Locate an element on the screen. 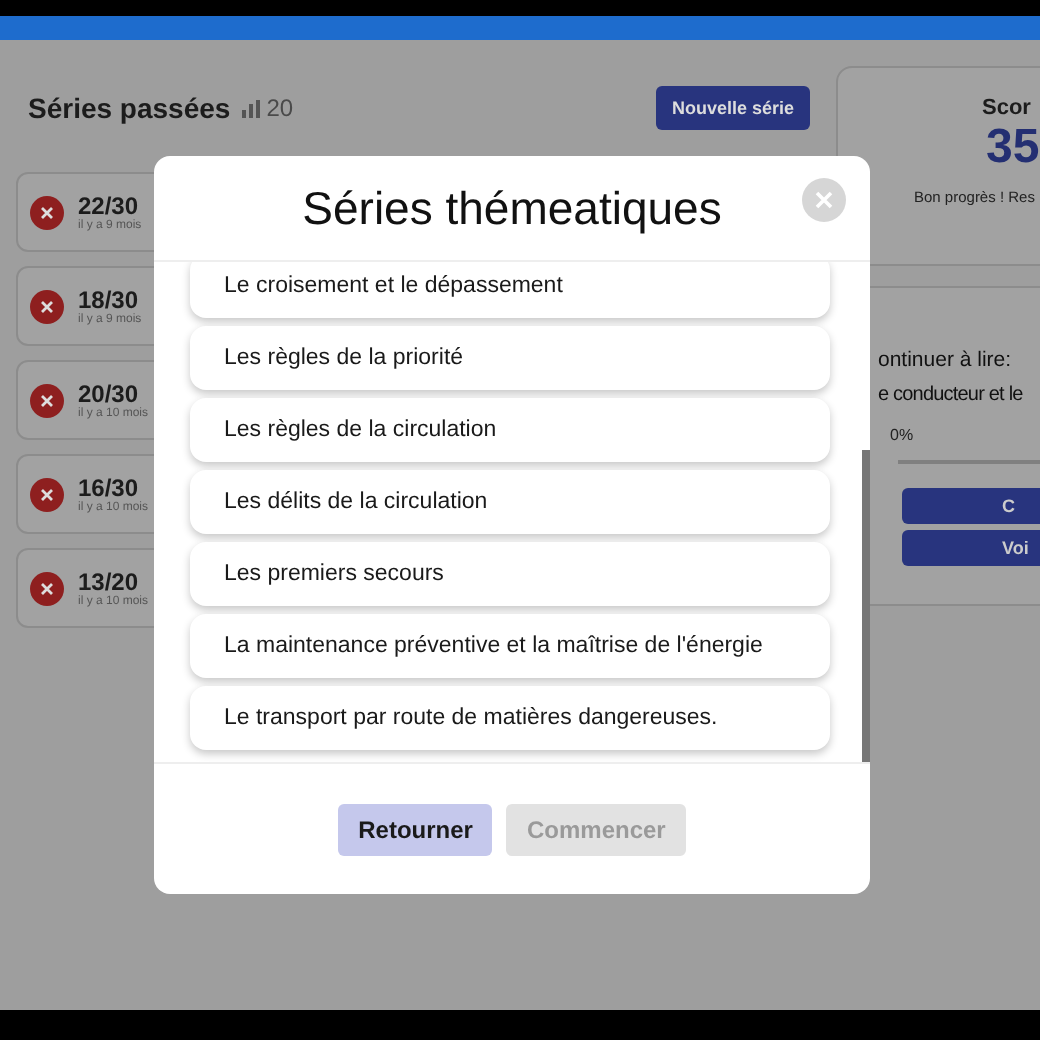 This screenshot has width=1040, height=1040. theme-item: Le transport par route de matières dangereuses. is located at coordinates (510, 718).